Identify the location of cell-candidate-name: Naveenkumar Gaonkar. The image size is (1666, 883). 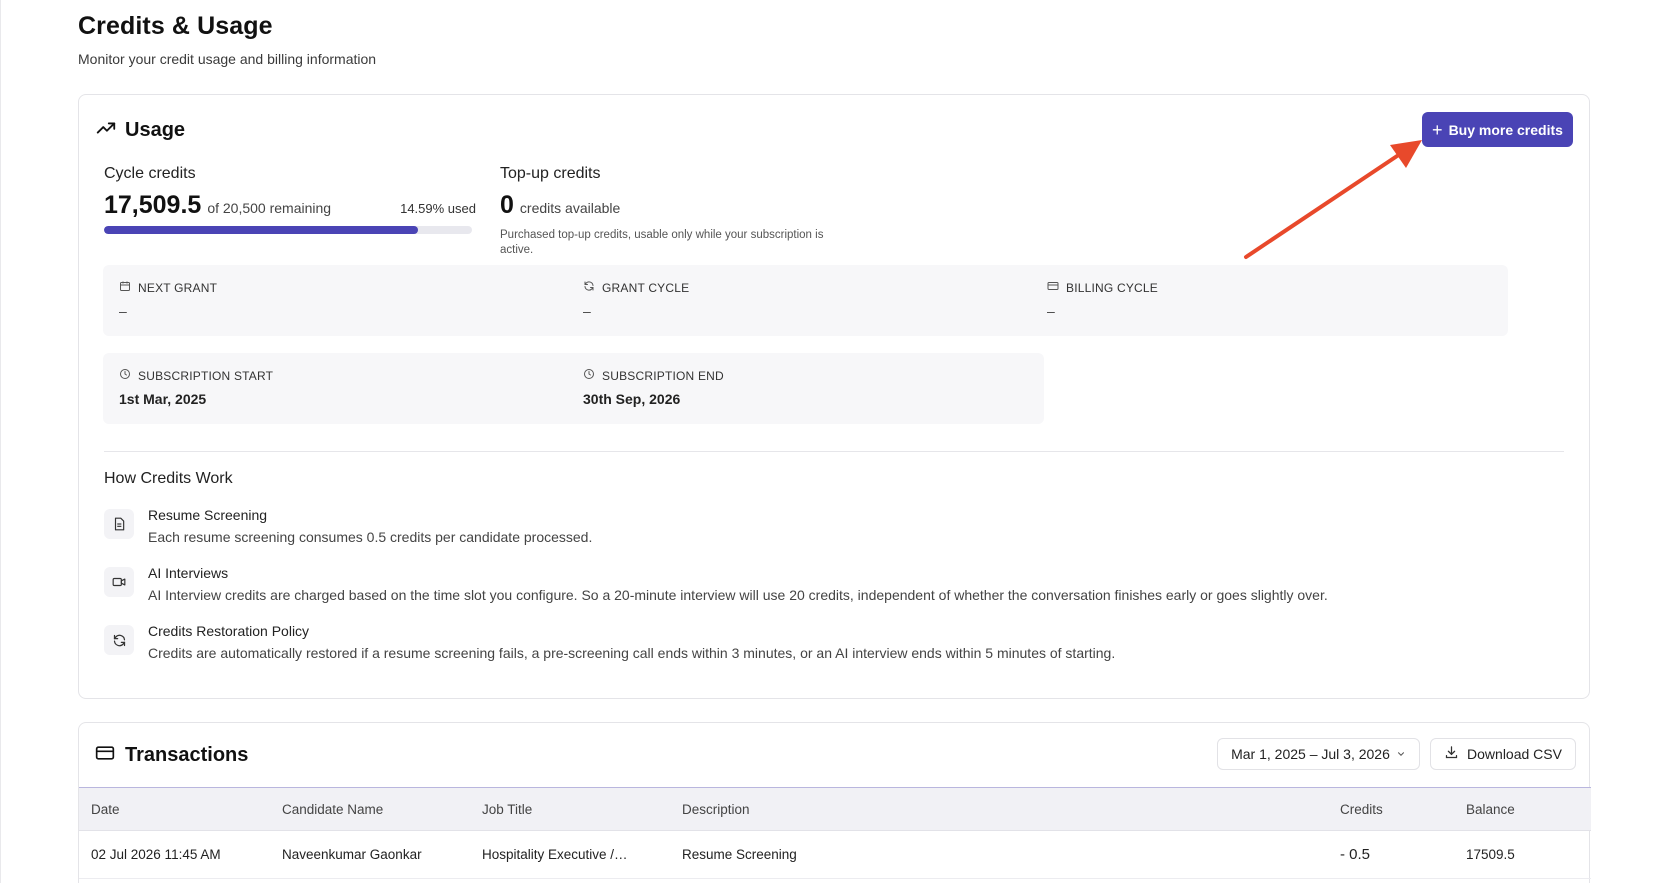
(352, 854).